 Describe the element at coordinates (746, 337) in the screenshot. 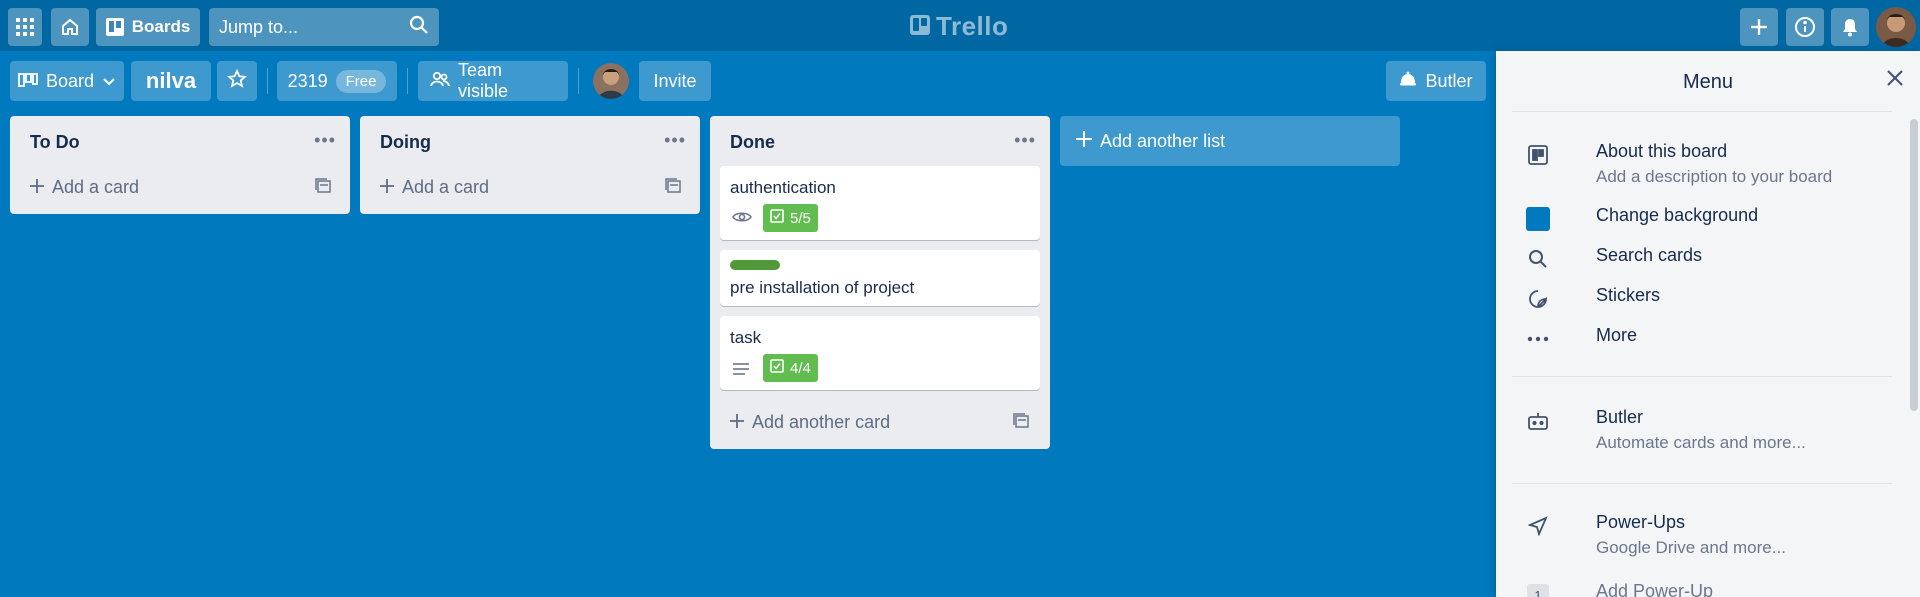

I see `card-title: task` at that location.